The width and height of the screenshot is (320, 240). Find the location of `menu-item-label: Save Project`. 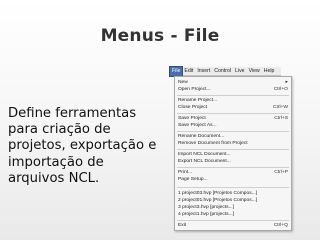

menu-item-label: Save Project is located at coordinates (192, 118).